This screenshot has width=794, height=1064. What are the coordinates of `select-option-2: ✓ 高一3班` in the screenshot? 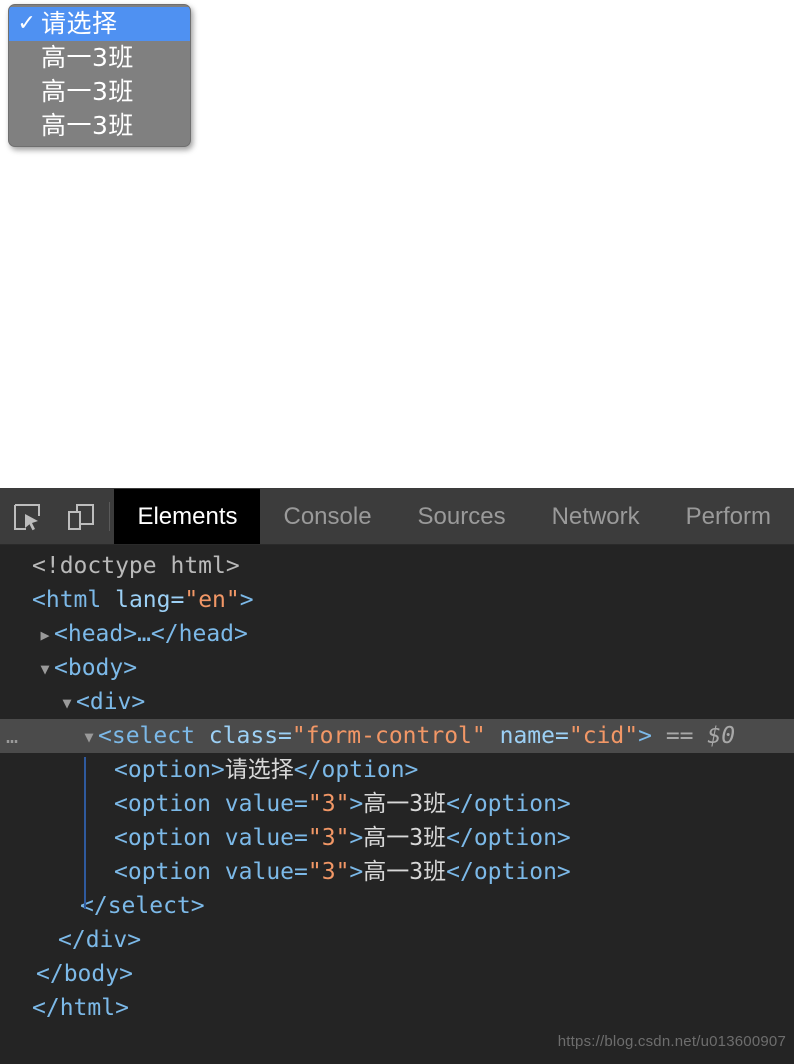 It's located at (99, 92).